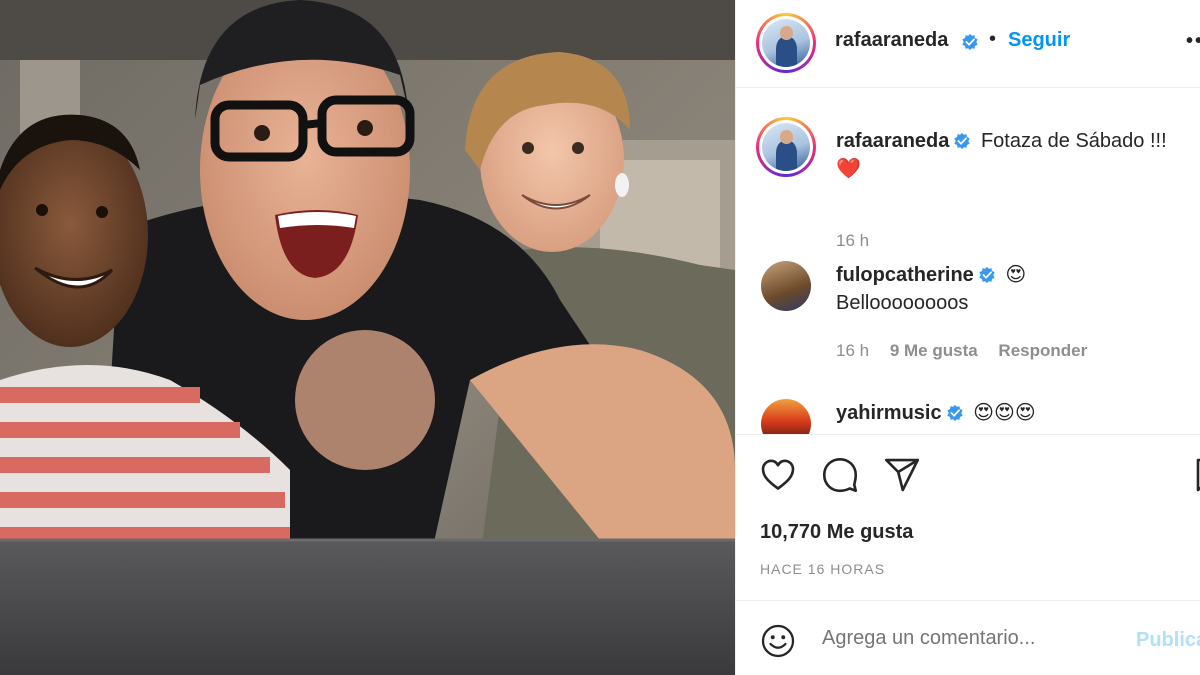  I want to click on comment-emoji: 😍😍😍, so click(1004, 413).